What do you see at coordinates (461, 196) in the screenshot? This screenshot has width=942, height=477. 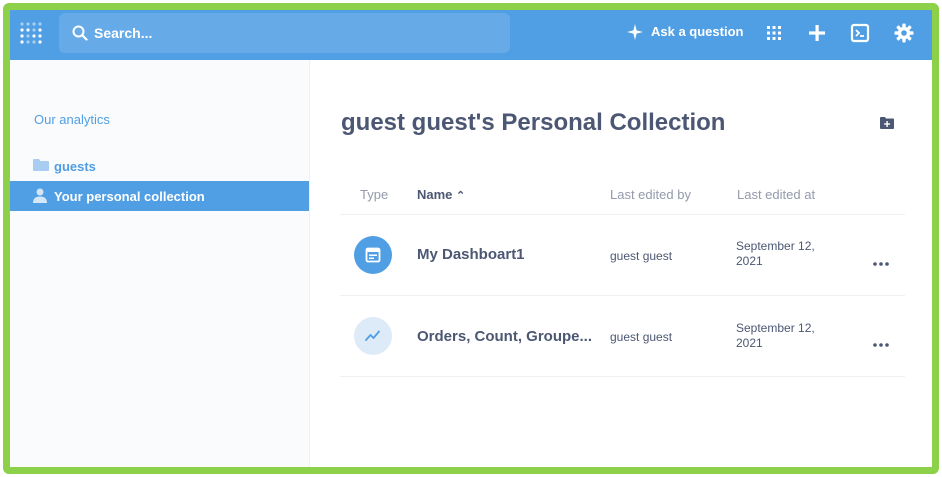 I see `sort-ascending-icon: ⌃` at bounding box center [461, 196].